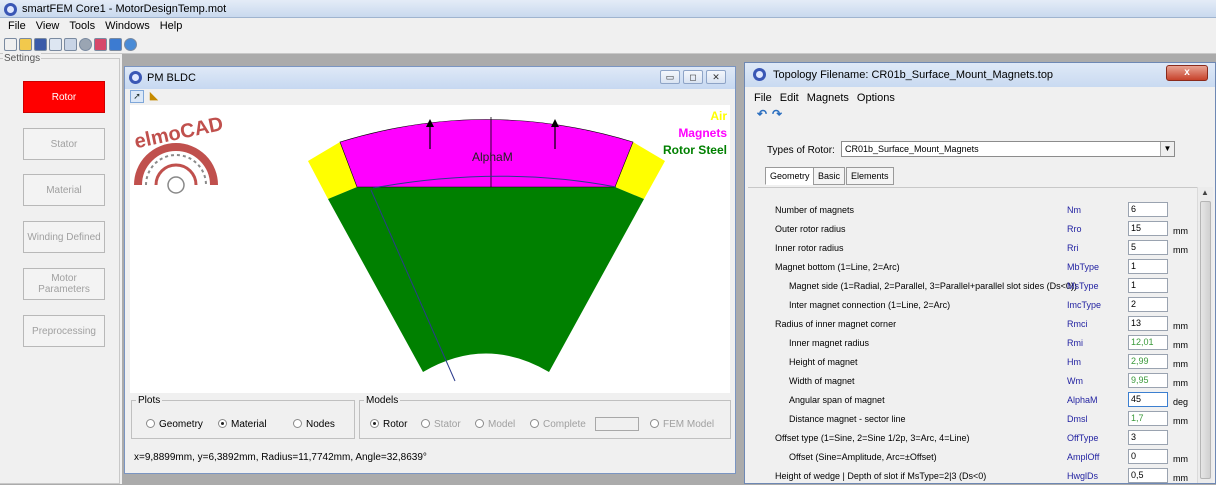 Image resolution: width=1216 pixels, height=485 pixels. What do you see at coordinates (988, 361) in the screenshot?
I see `param-row: Height of magnet Hm 2,99 mm` at bounding box center [988, 361].